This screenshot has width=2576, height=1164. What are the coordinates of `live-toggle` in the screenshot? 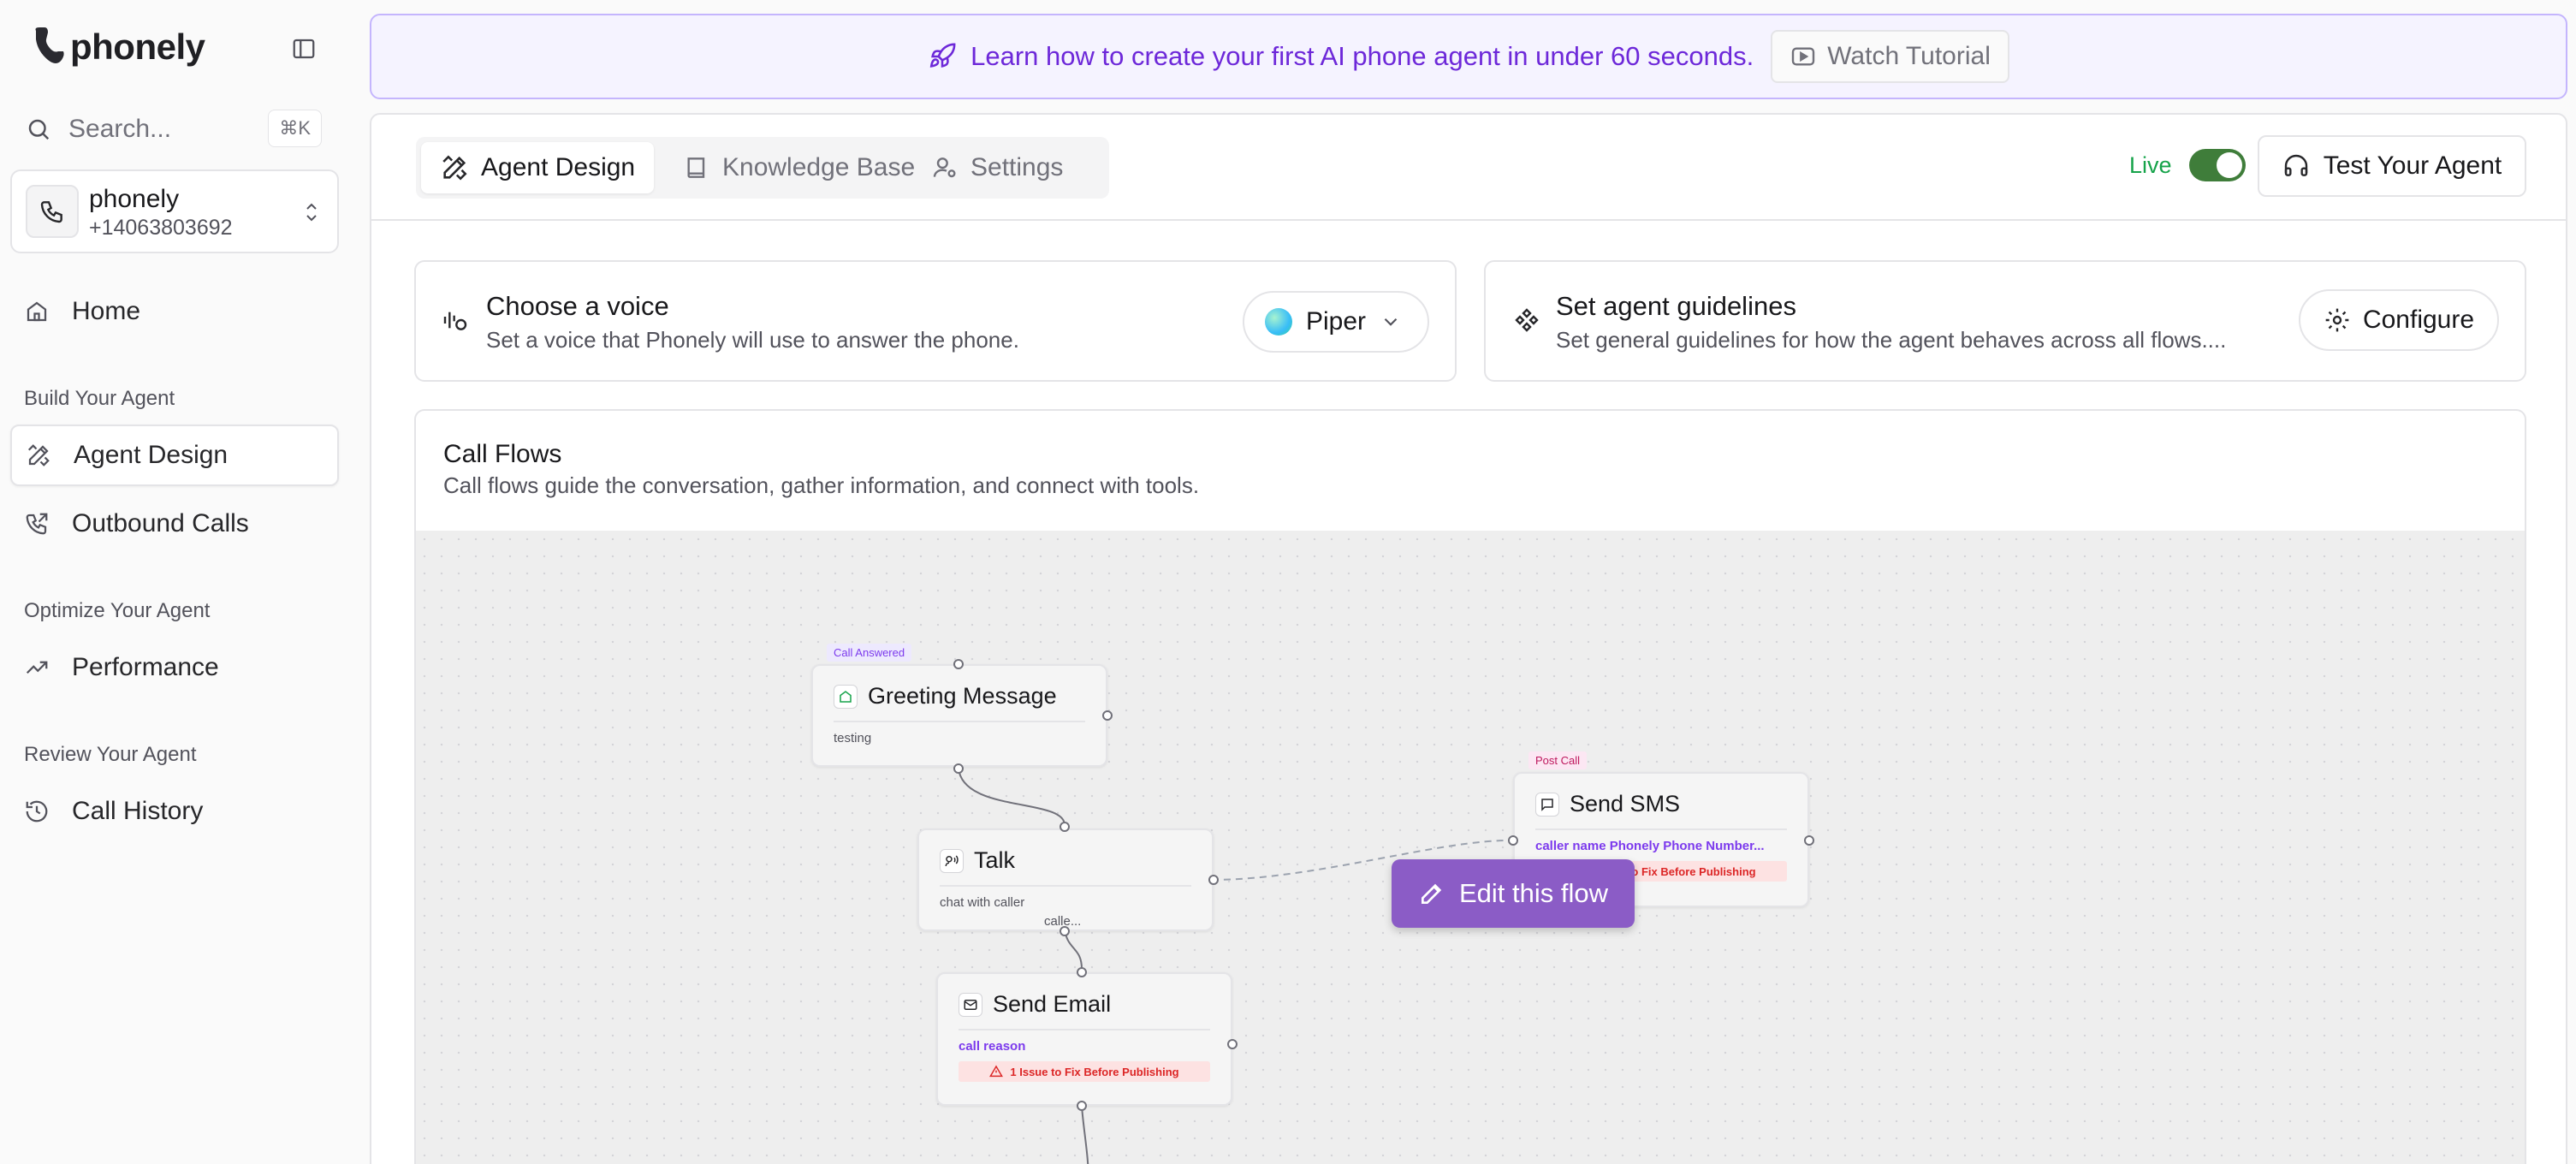 It's located at (2217, 165).